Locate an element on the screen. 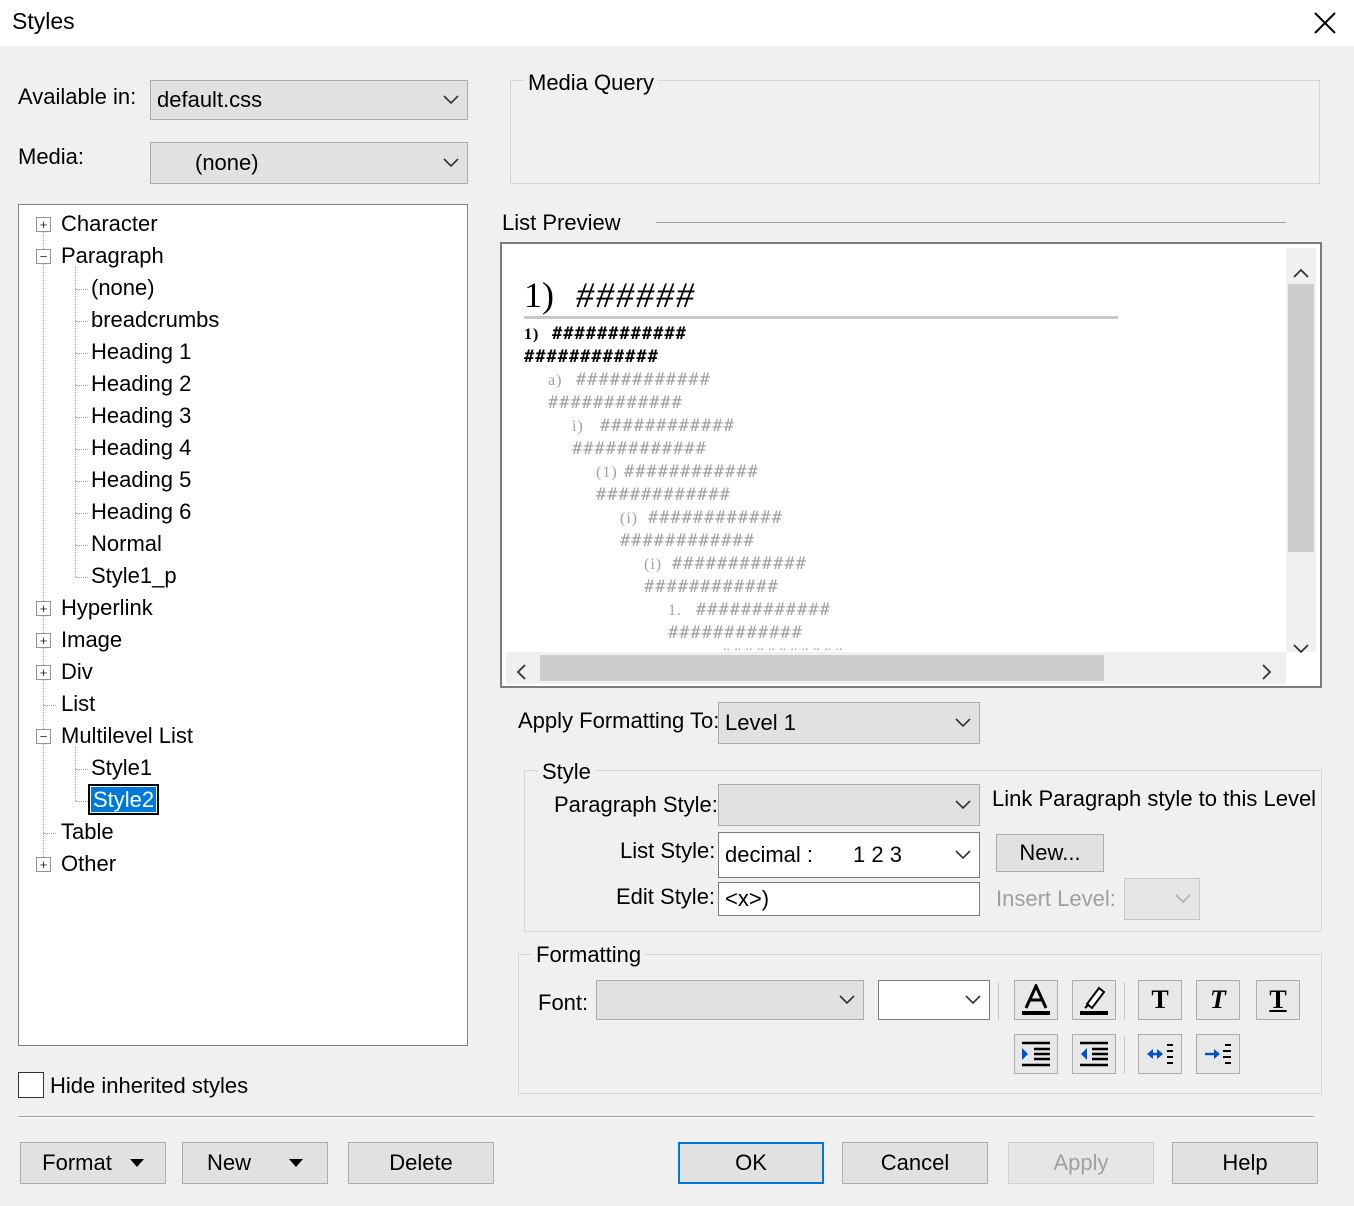  tree-item: (none) is located at coordinates (123, 288).